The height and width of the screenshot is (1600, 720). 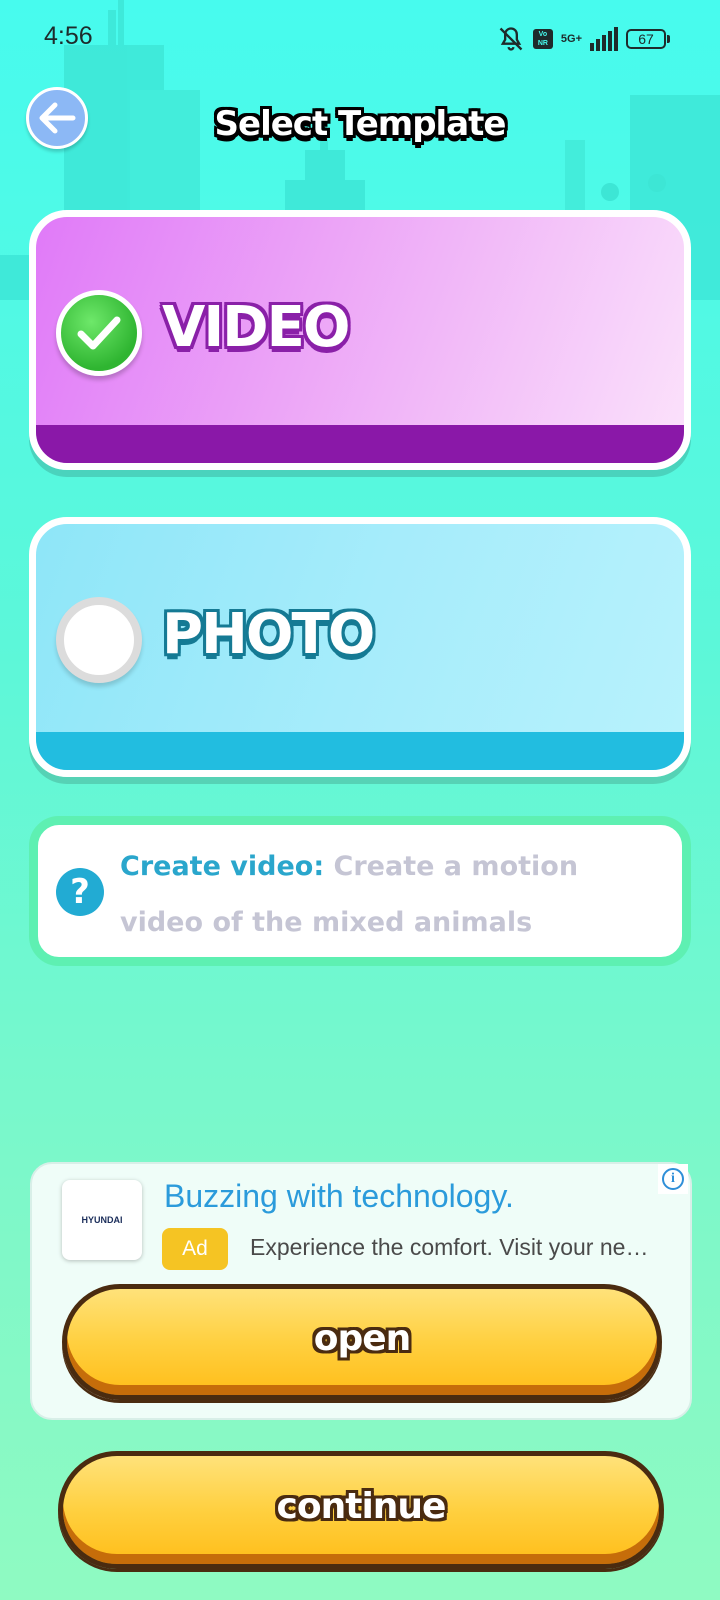 What do you see at coordinates (583, 39) in the screenshot?
I see `status-icons: Vo NR 5G+ 67` at bounding box center [583, 39].